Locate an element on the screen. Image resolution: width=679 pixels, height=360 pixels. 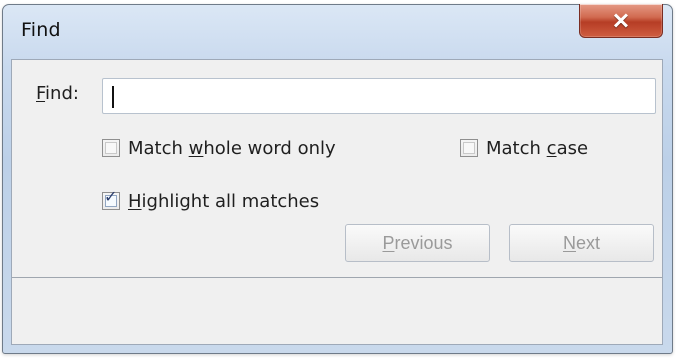
highlight-all-option: ✓ Highlight all matches is located at coordinates (210, 201).